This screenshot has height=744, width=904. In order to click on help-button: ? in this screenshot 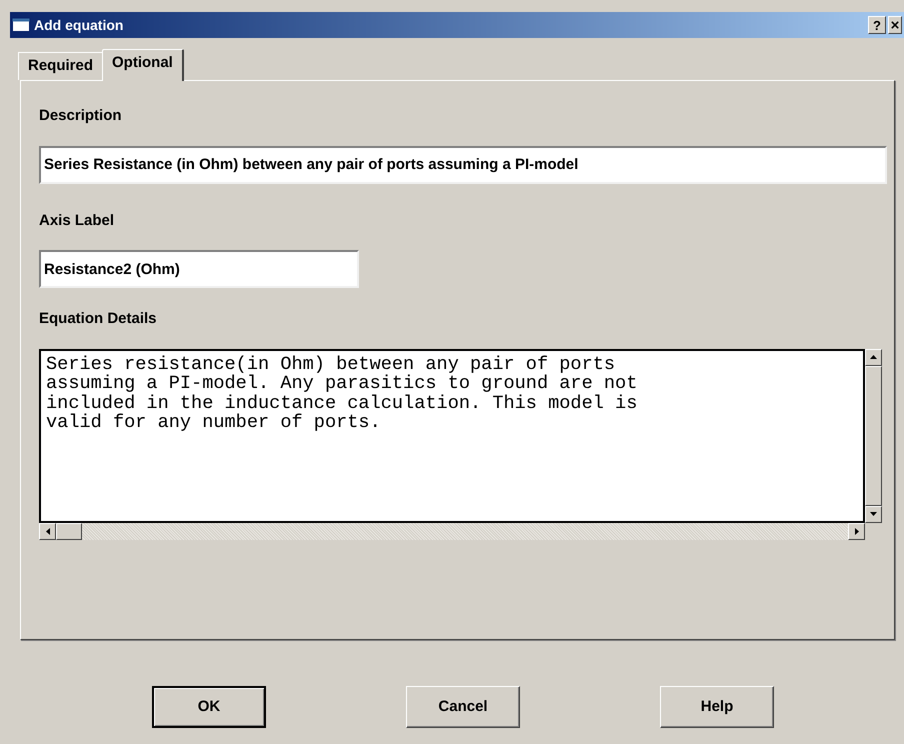, I will do `click(877, 25)`.